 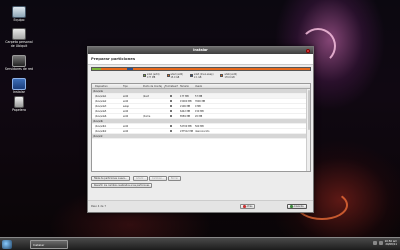 I want to click on network-drive-icon, so click(x=19, y=61).